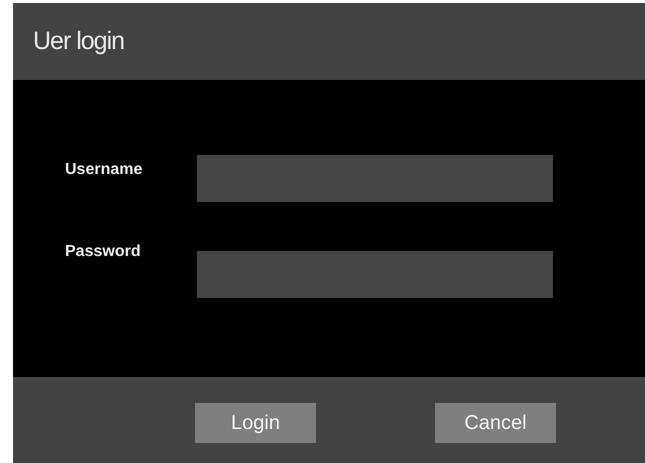 The image size is (645, 463). I want to click on login-button: Login, so click(255, 423).